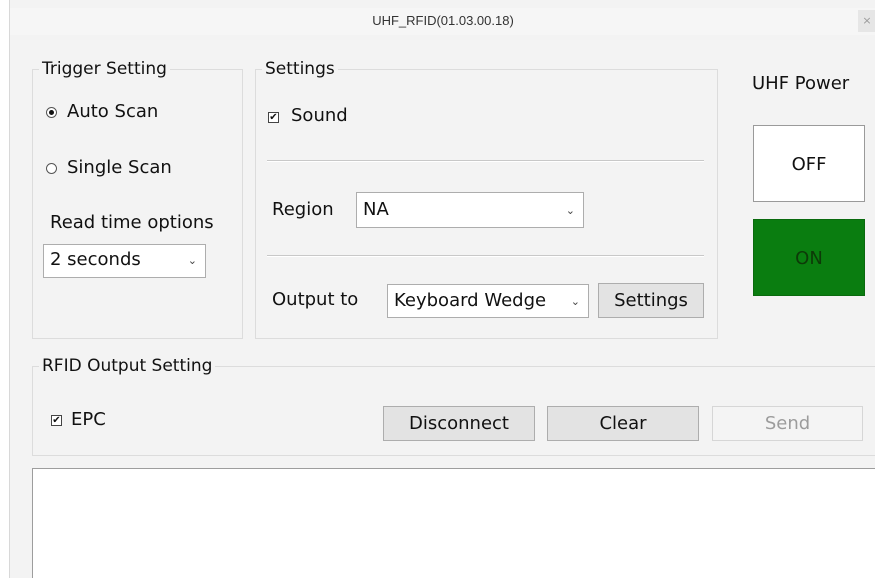 The height and width of the screenshot is (578, 875). I want to click on send-button: Send, so click(787, 423).